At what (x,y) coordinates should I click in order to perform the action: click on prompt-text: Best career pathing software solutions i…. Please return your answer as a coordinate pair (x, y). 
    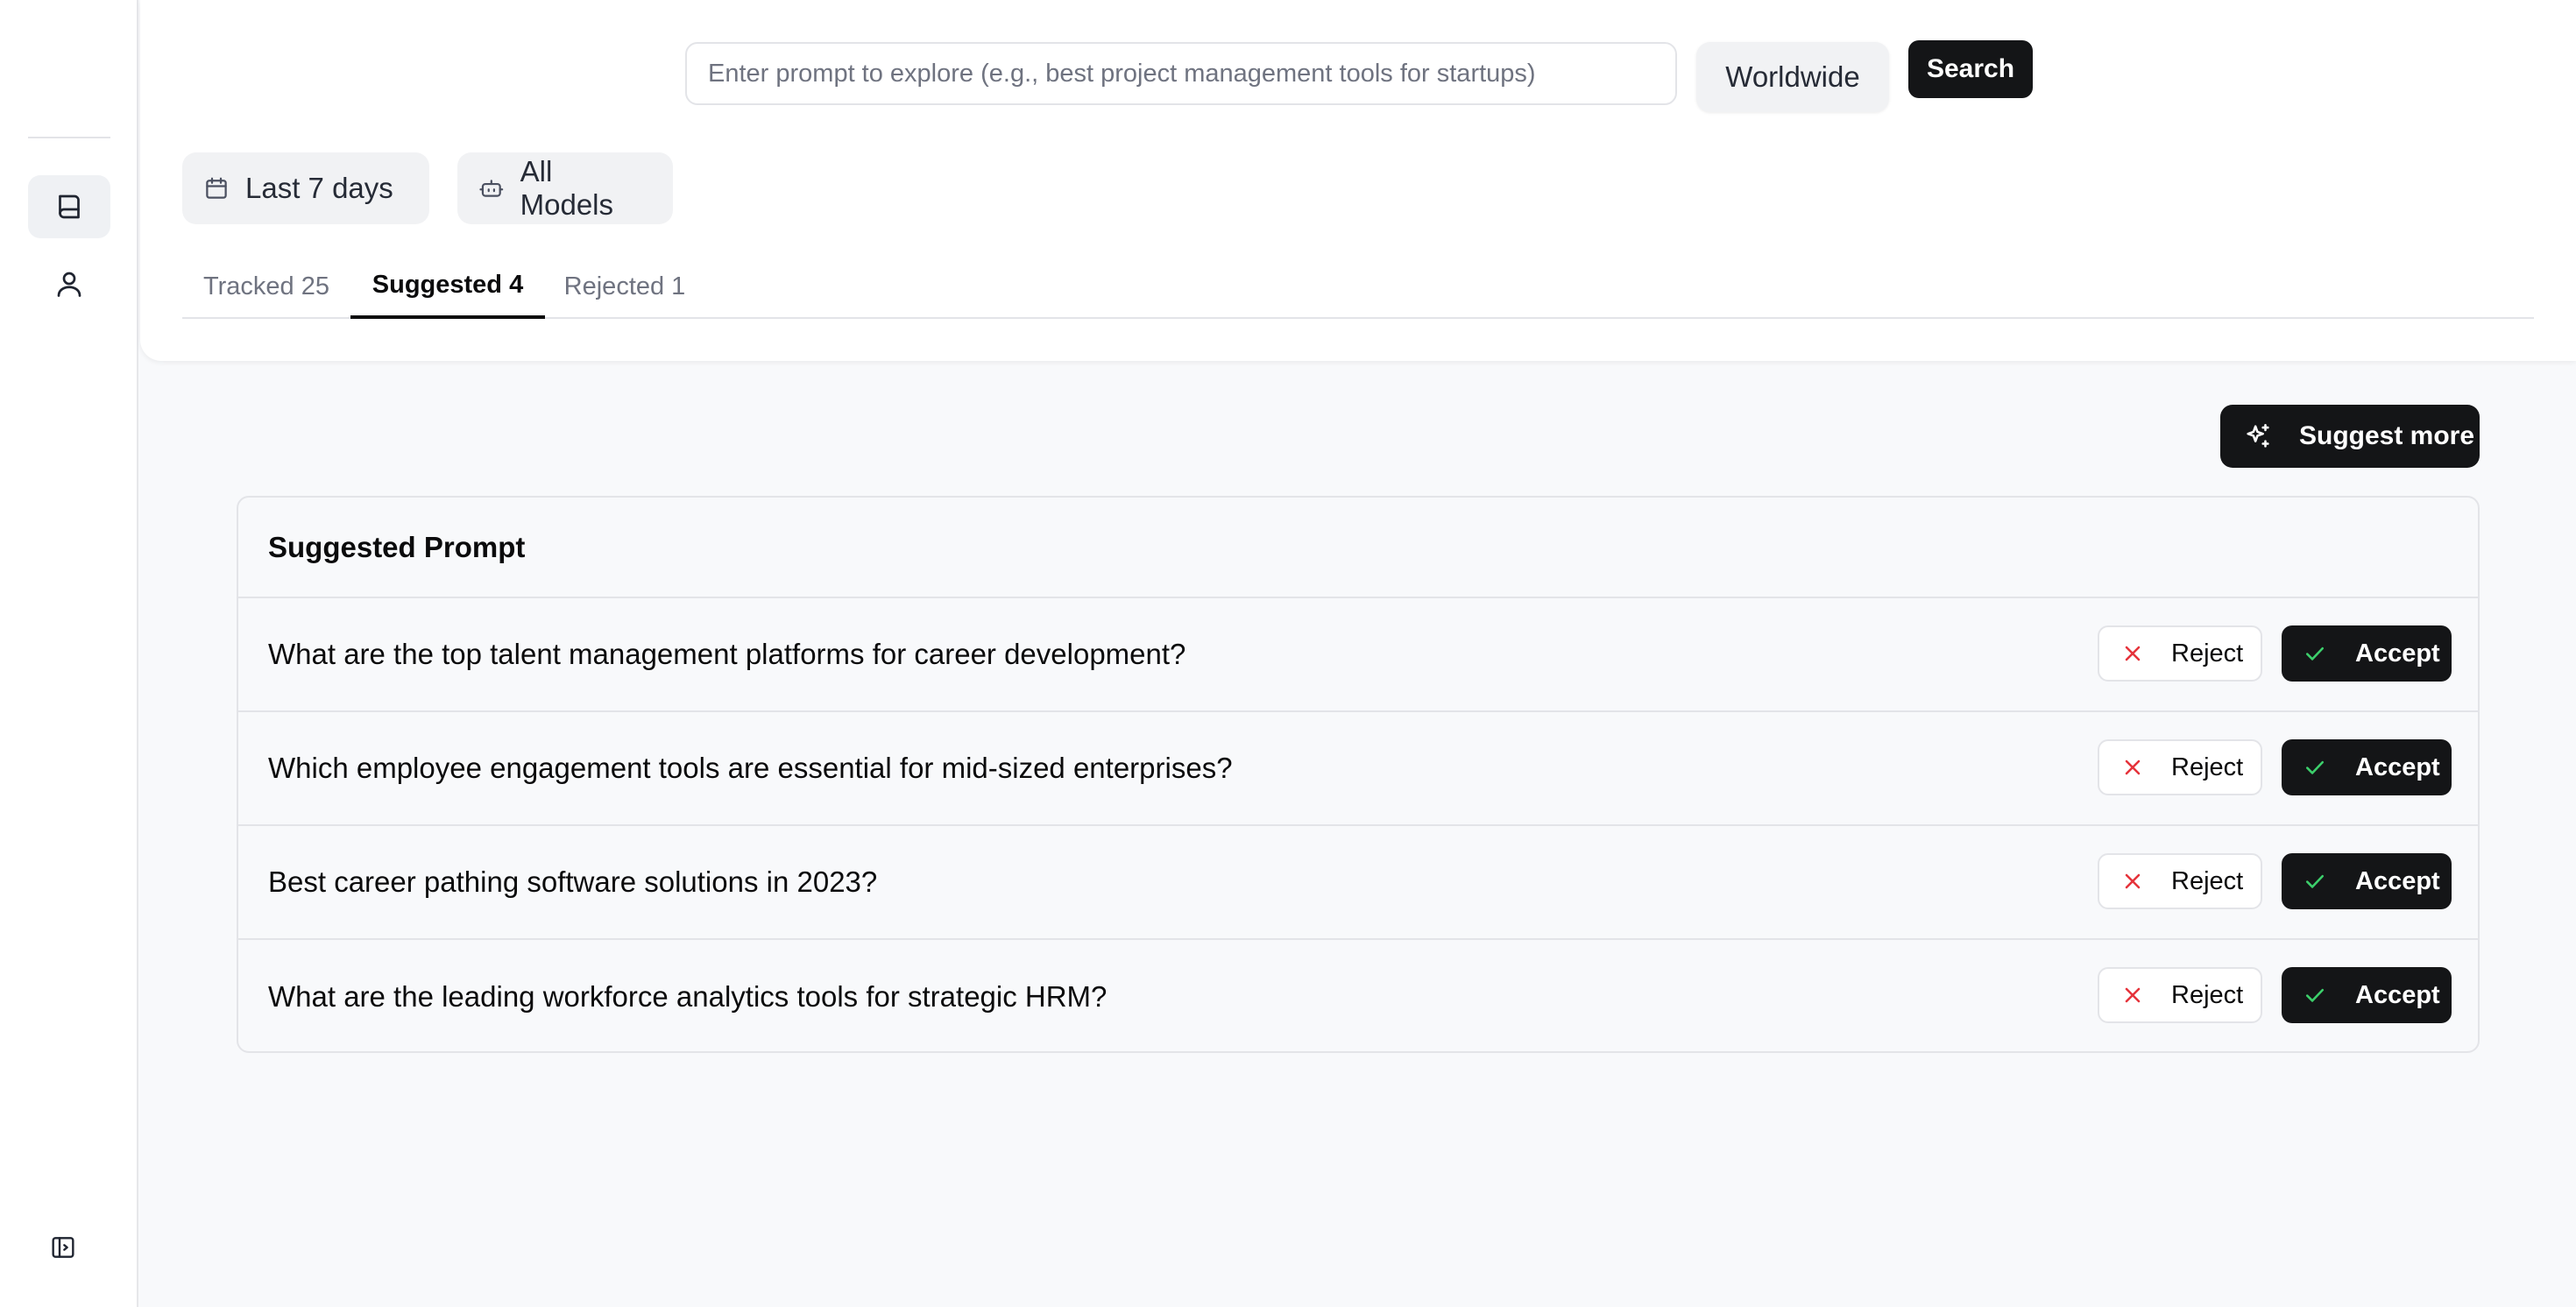
    Looking at the image, I should click on (573, 881).